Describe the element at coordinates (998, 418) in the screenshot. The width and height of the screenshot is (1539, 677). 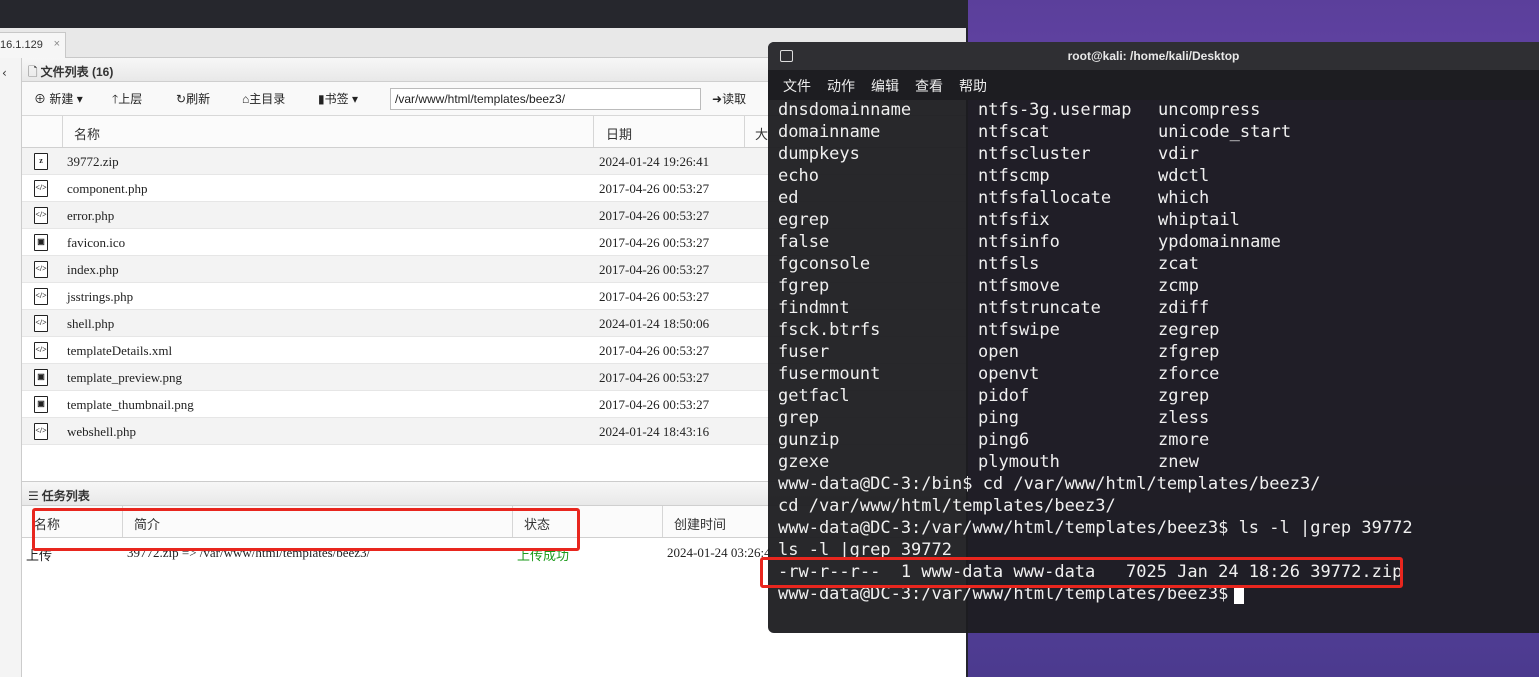
I see `listing-entry: ping` at that location.